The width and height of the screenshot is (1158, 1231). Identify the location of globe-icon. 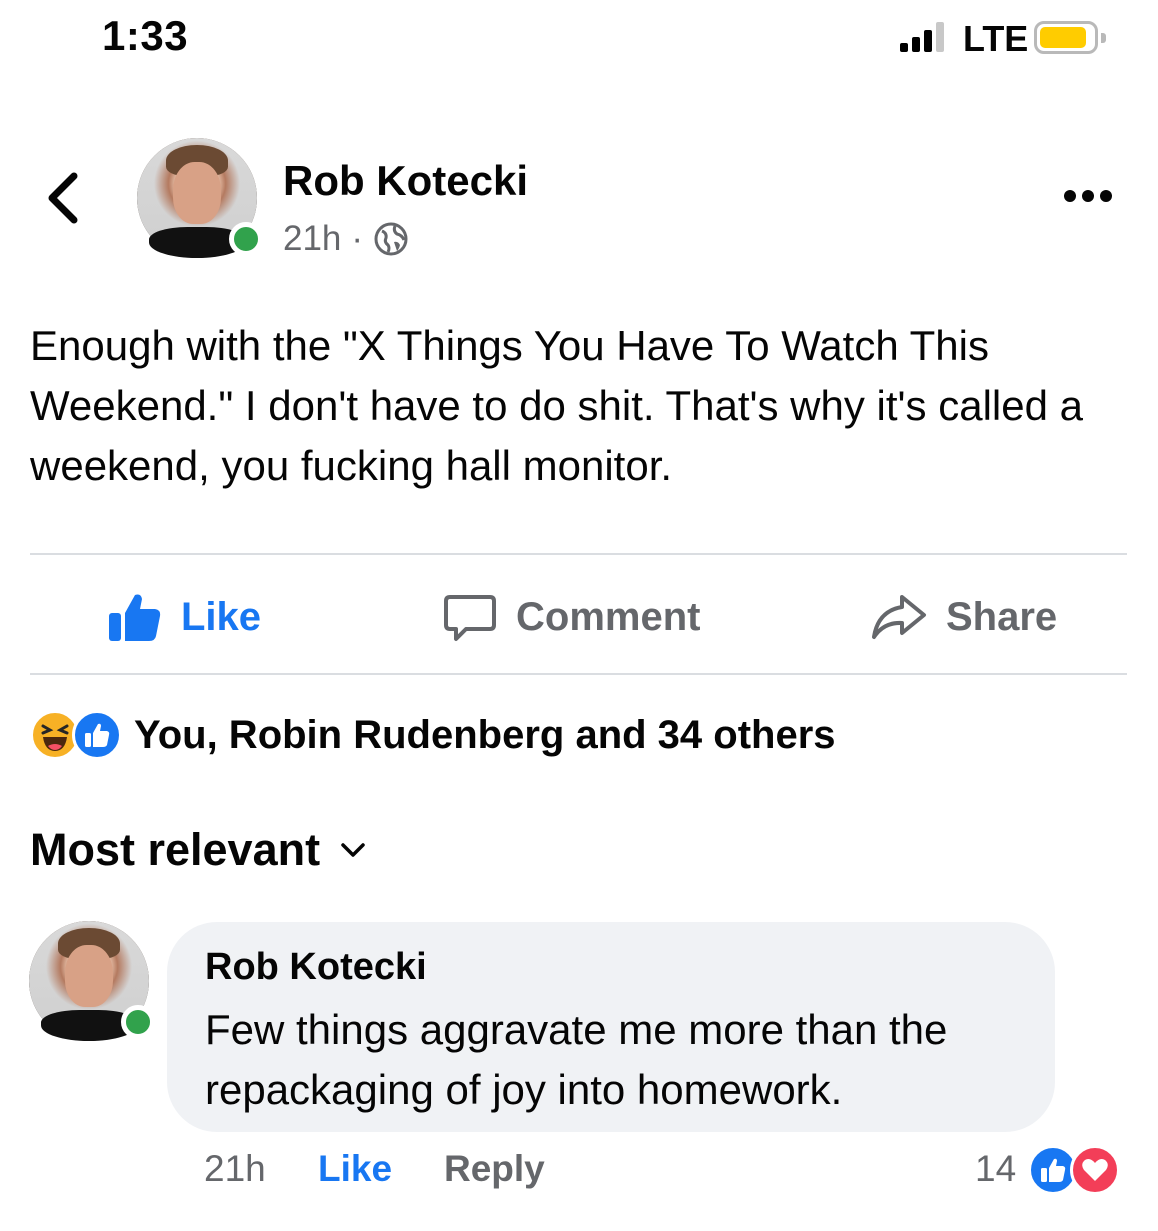
(391, 239).